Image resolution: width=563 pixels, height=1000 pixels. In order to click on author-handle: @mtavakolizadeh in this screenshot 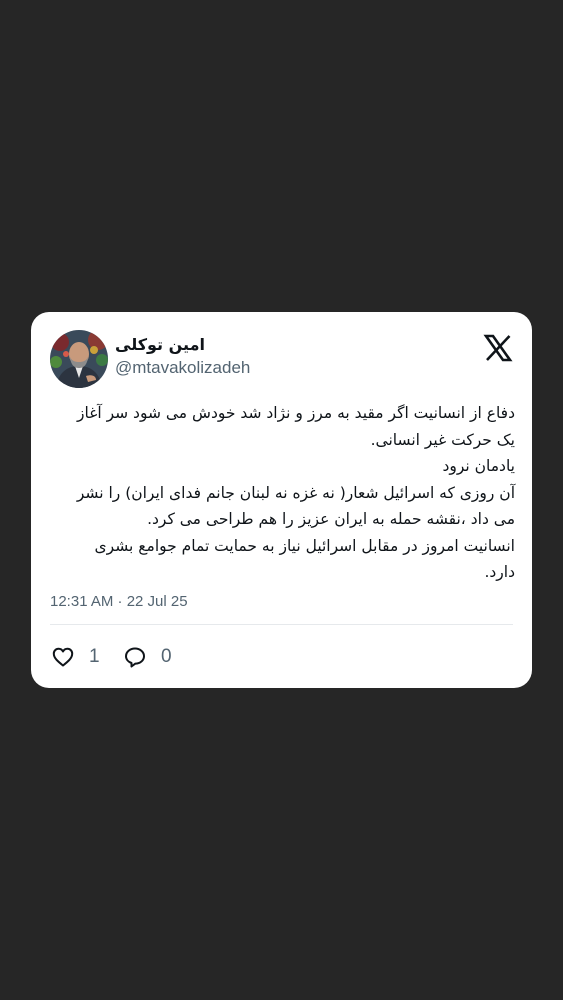, I will do `click(182, 368)`.